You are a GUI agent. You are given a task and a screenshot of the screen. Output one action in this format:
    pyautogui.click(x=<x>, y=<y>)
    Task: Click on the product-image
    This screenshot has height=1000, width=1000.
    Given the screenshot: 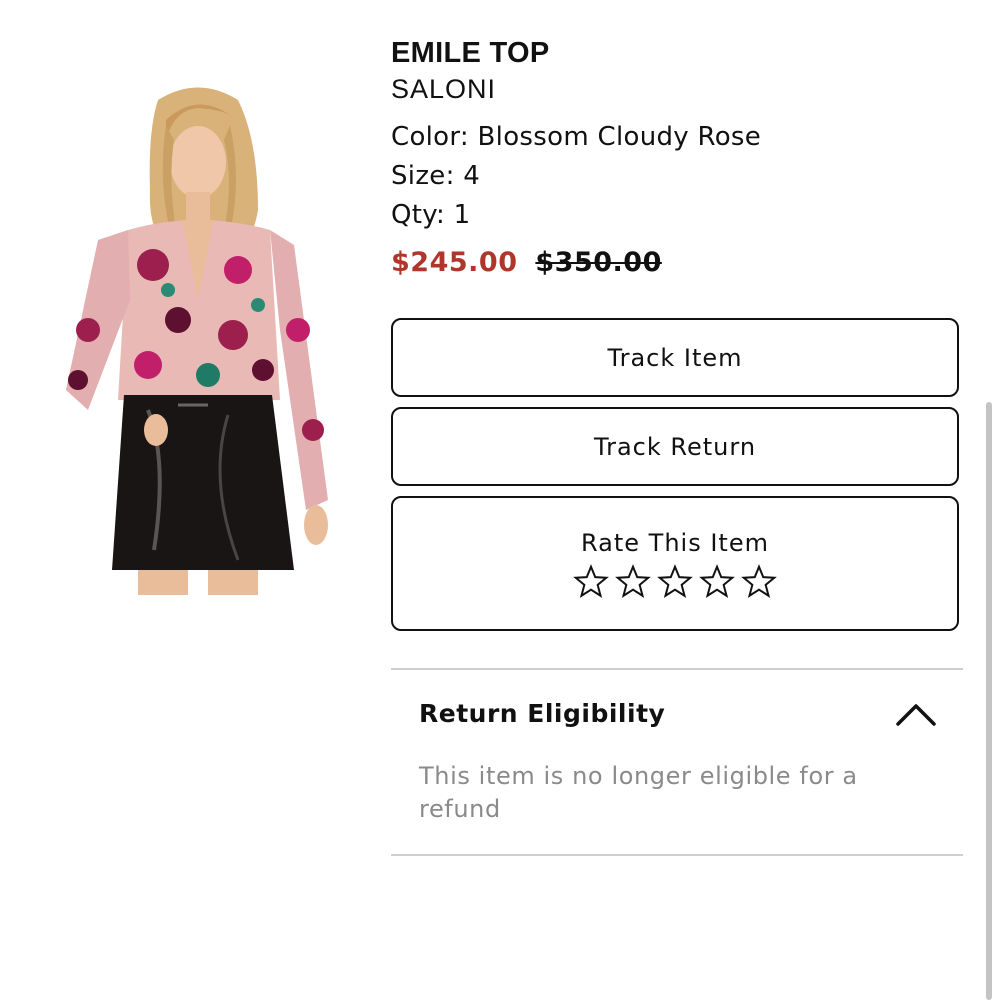 What is the action you would take?
    pyautogui.click(x=198, y=337)
    